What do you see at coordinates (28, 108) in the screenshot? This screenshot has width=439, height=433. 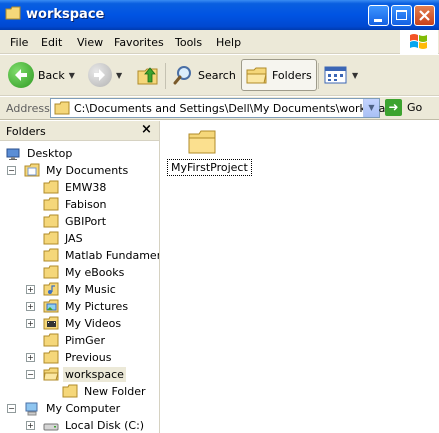 I see `address-label: Address` at bounding box center [28, 108].